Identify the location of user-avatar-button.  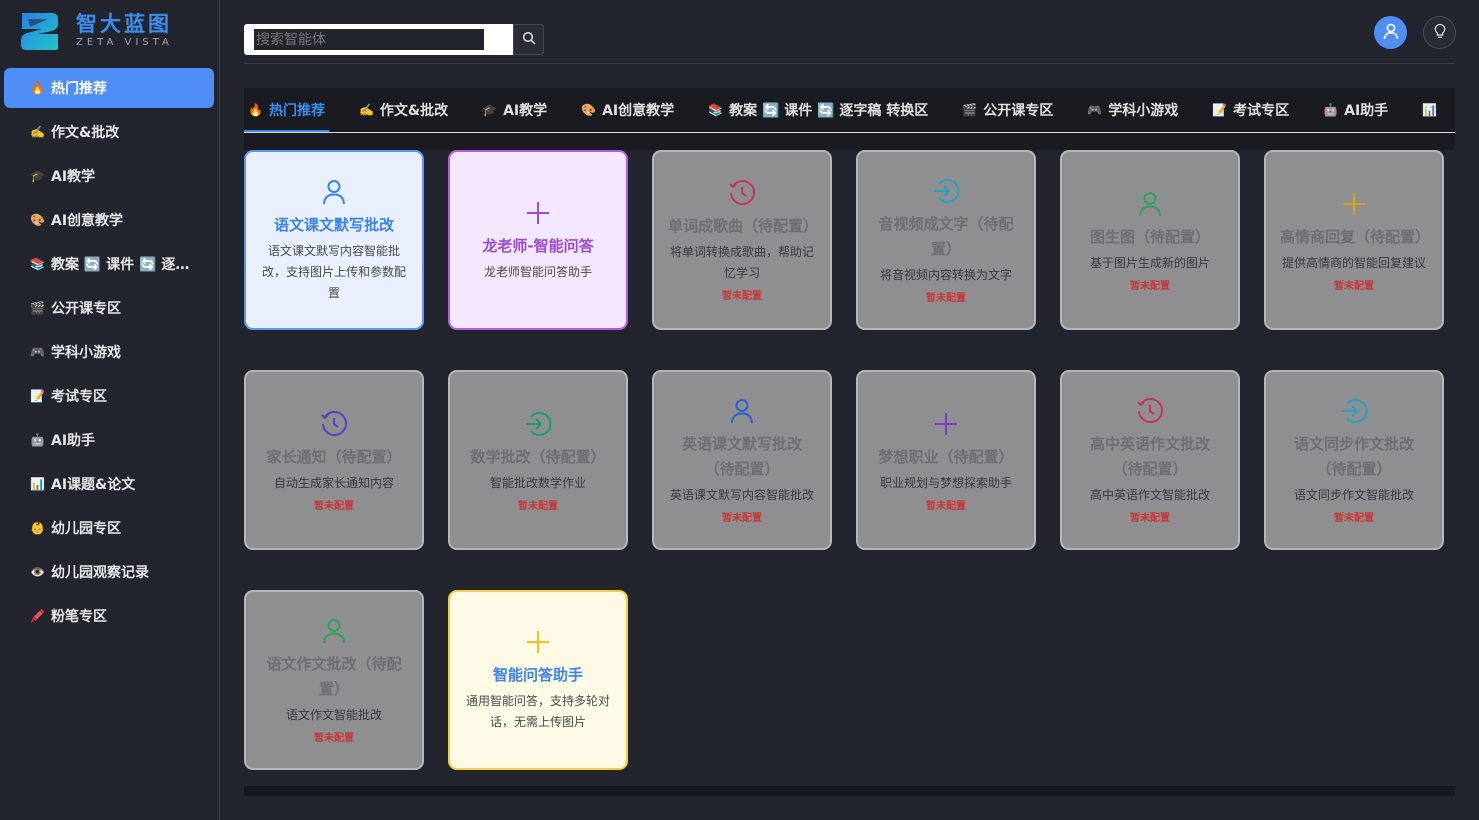
(1390, 32).